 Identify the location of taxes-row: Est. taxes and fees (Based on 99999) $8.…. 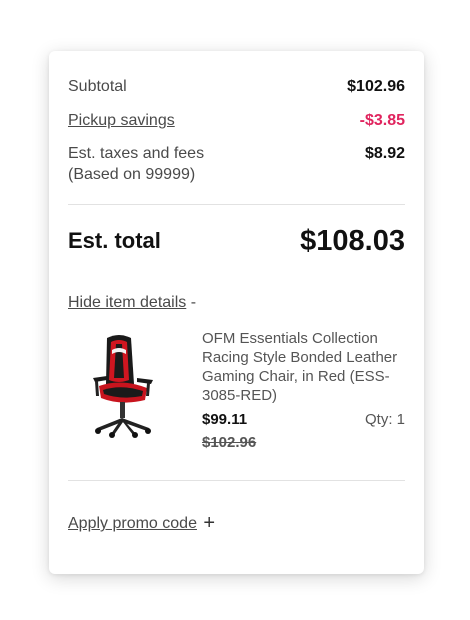
(236, 164).